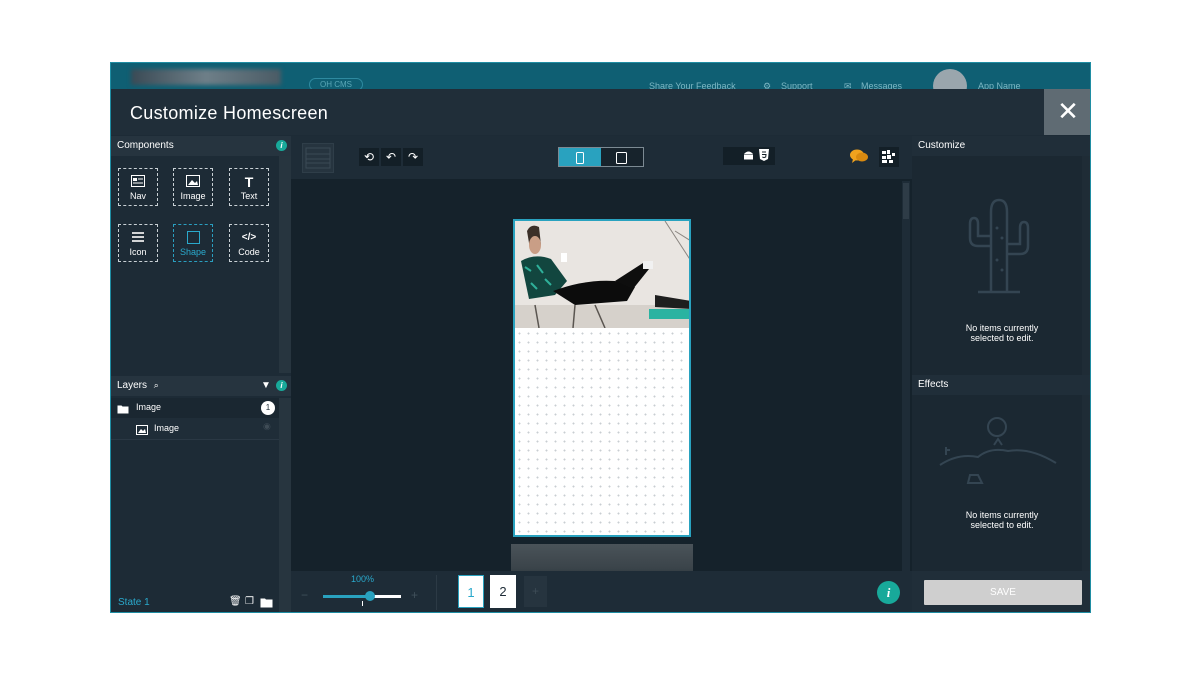 The width and height of the screenshot is (1200, 675). I want to click on qr-icon, so click(889, 158).